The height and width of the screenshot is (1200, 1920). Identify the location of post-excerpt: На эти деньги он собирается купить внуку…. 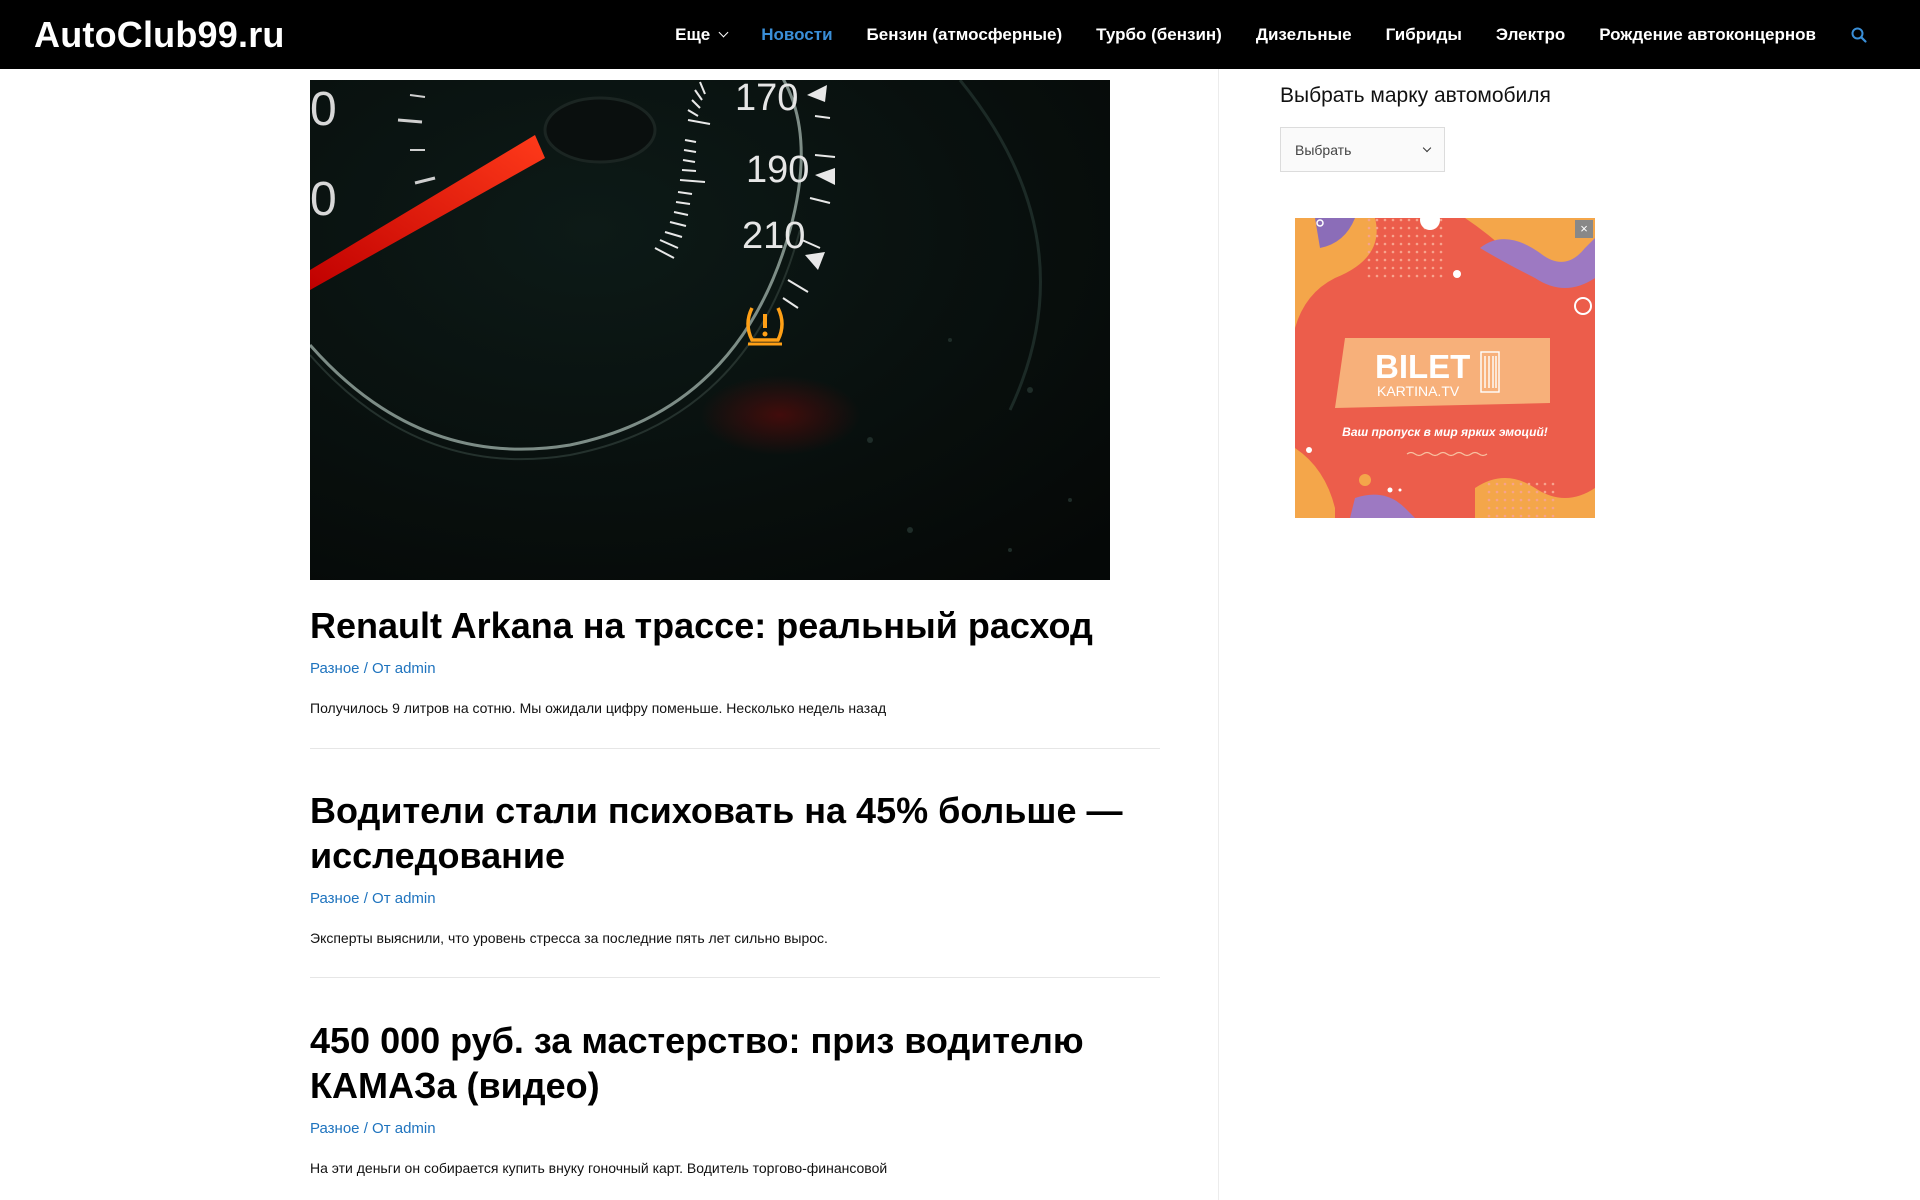
(599, 1168).